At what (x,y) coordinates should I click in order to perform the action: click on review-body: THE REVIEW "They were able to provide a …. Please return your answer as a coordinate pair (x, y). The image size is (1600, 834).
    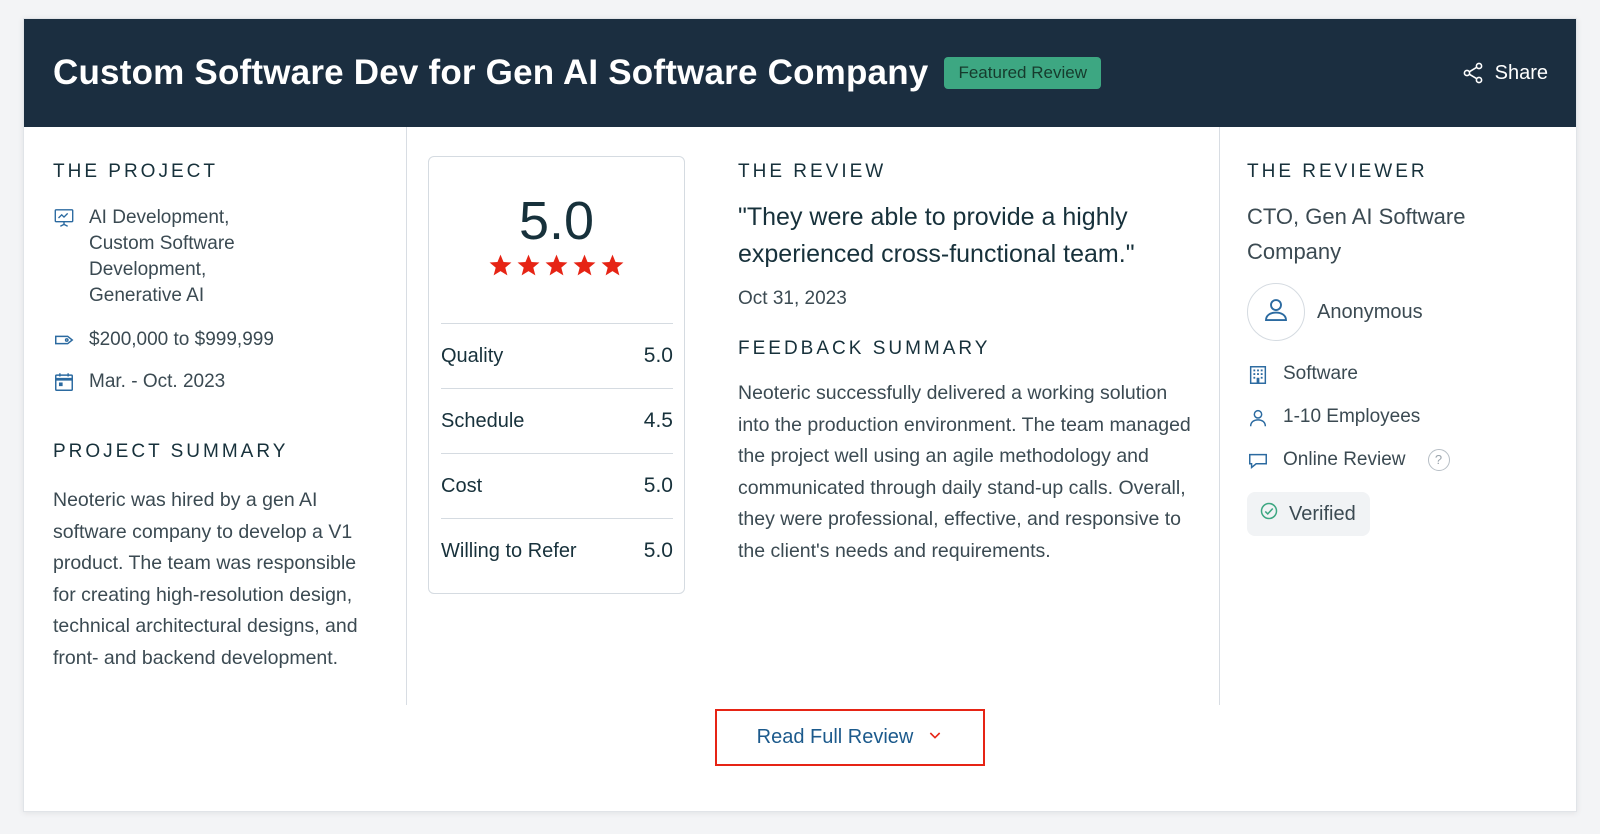
    Looking at the image, I should click on (968, 364).